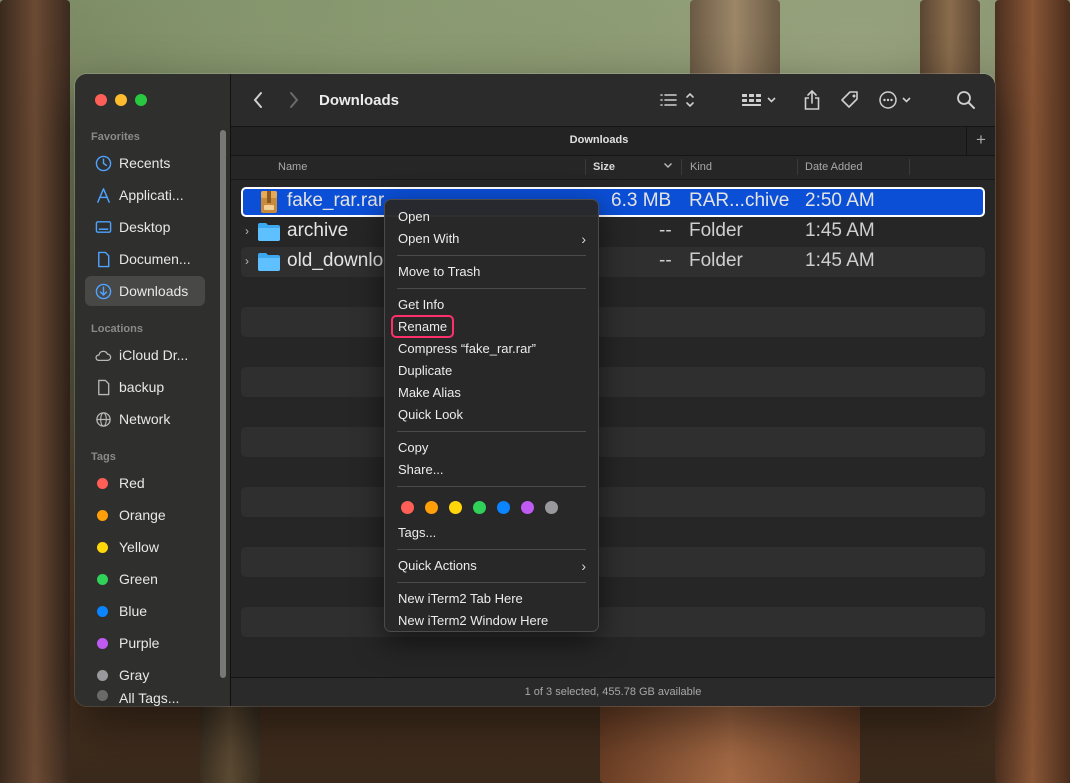 This screenshot has width=1070, height=783. I want to click on file-date: 2:50 AM, so click(840, 200).